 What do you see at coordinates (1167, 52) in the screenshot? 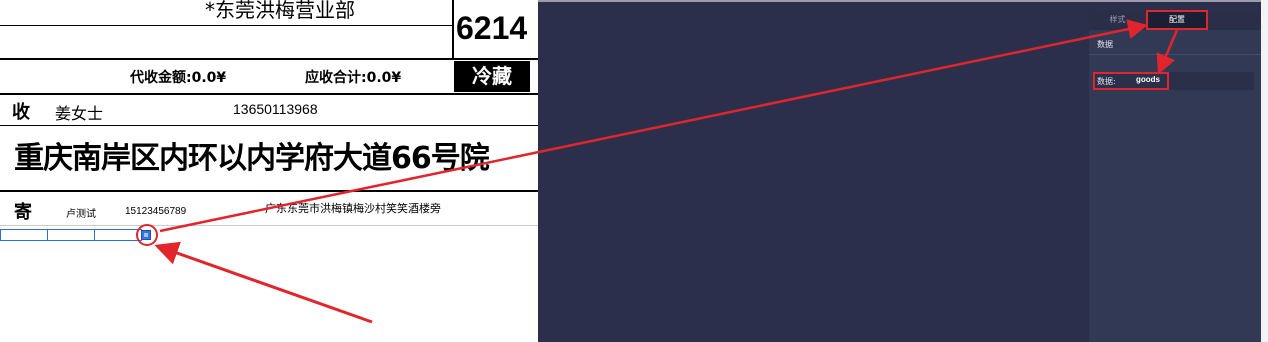
I see `arrow-to-data-field` at bounding box center [1167, 52].